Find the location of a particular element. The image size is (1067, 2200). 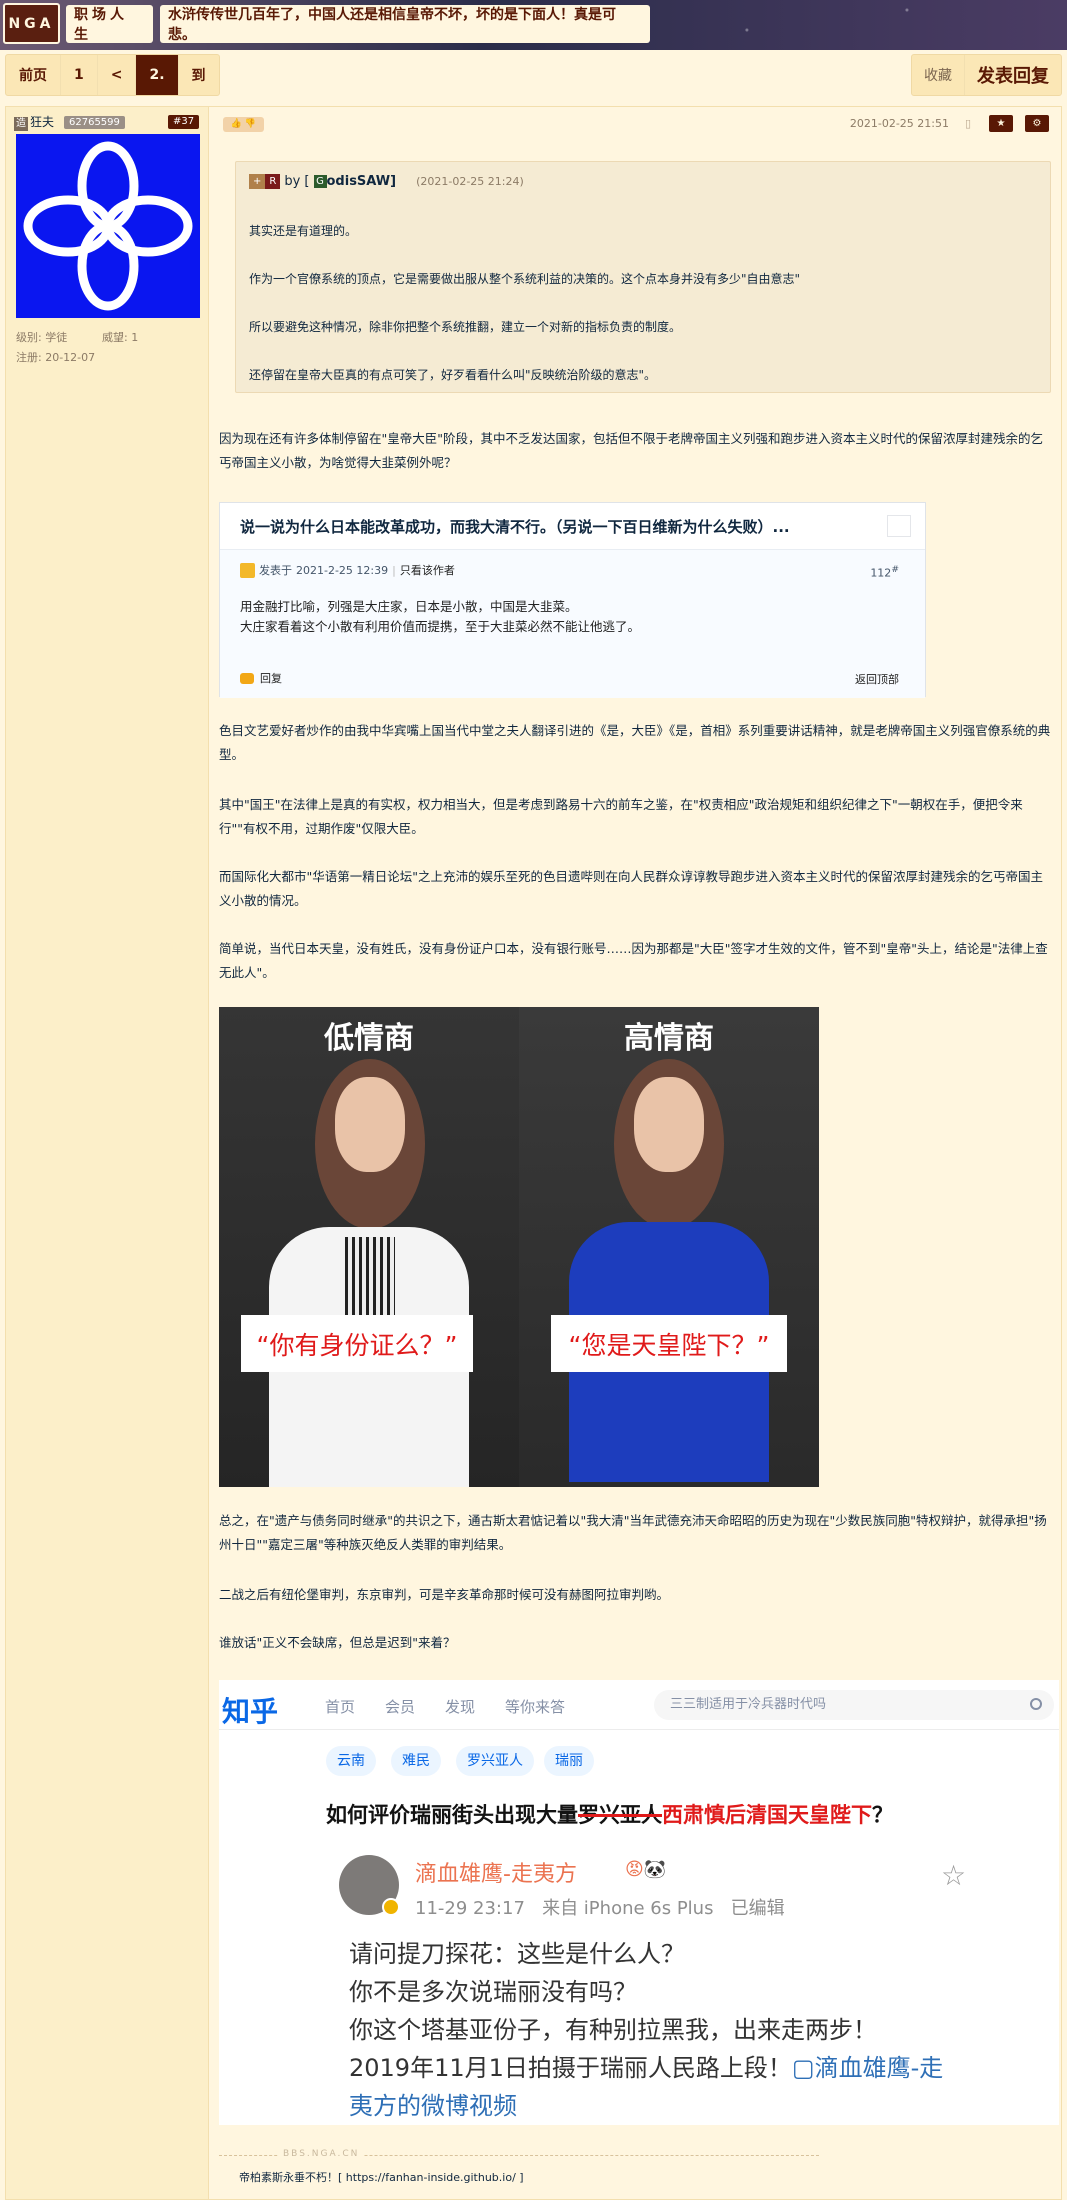

zhihu-text-line: 请问提刀探花：这些是什么人？ is located at coordinates (517, 1954).